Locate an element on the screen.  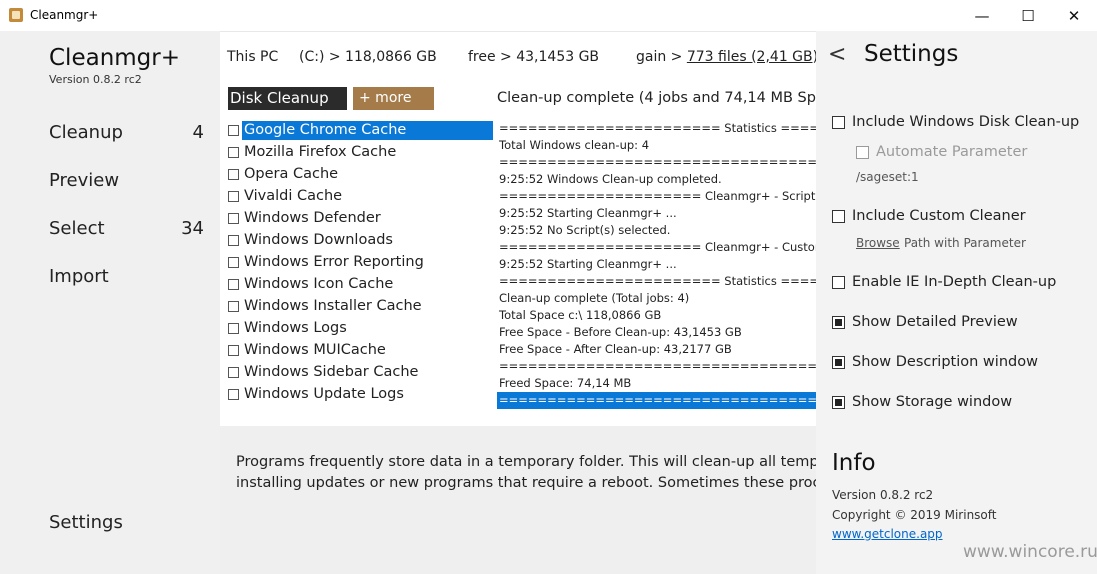
list-item-label: Opera Cache is located at coordinates (291, 173).